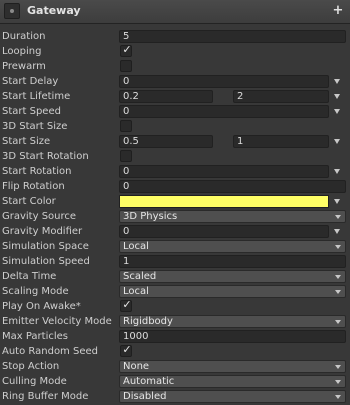  Describe the element at coordinates (41, 306) in the screenshot. I see `play-on-awake-label: Play On Awake*` at that location.